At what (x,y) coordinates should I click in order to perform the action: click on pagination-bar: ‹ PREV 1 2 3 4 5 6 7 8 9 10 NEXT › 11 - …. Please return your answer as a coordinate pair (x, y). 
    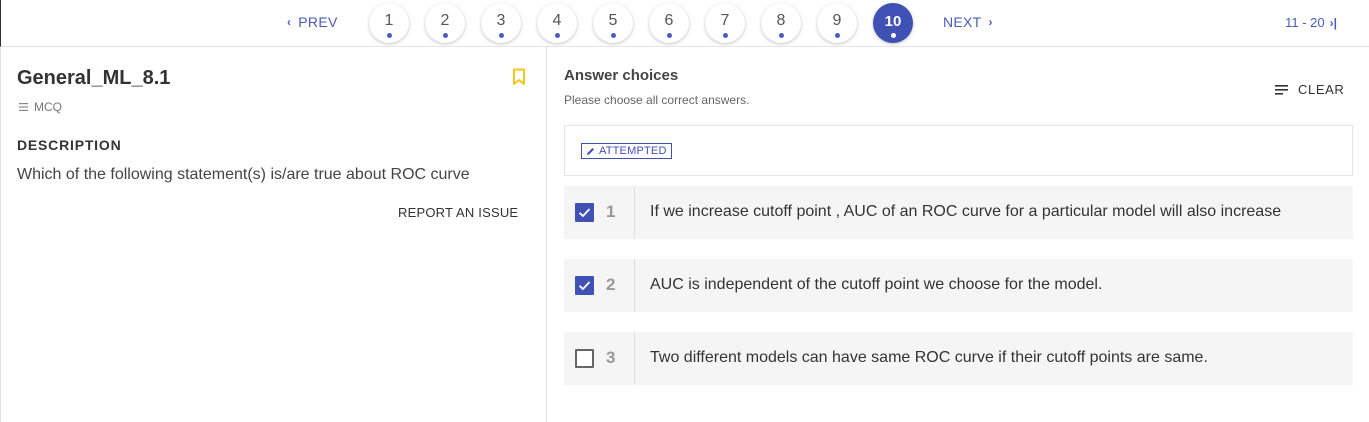
    Looking at the image, I should click on (684, 23).